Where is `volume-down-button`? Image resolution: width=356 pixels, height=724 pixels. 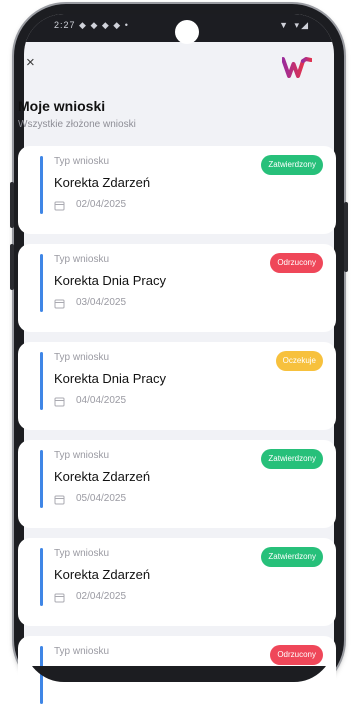 volume-down-button is located at coordinates (12, 267).